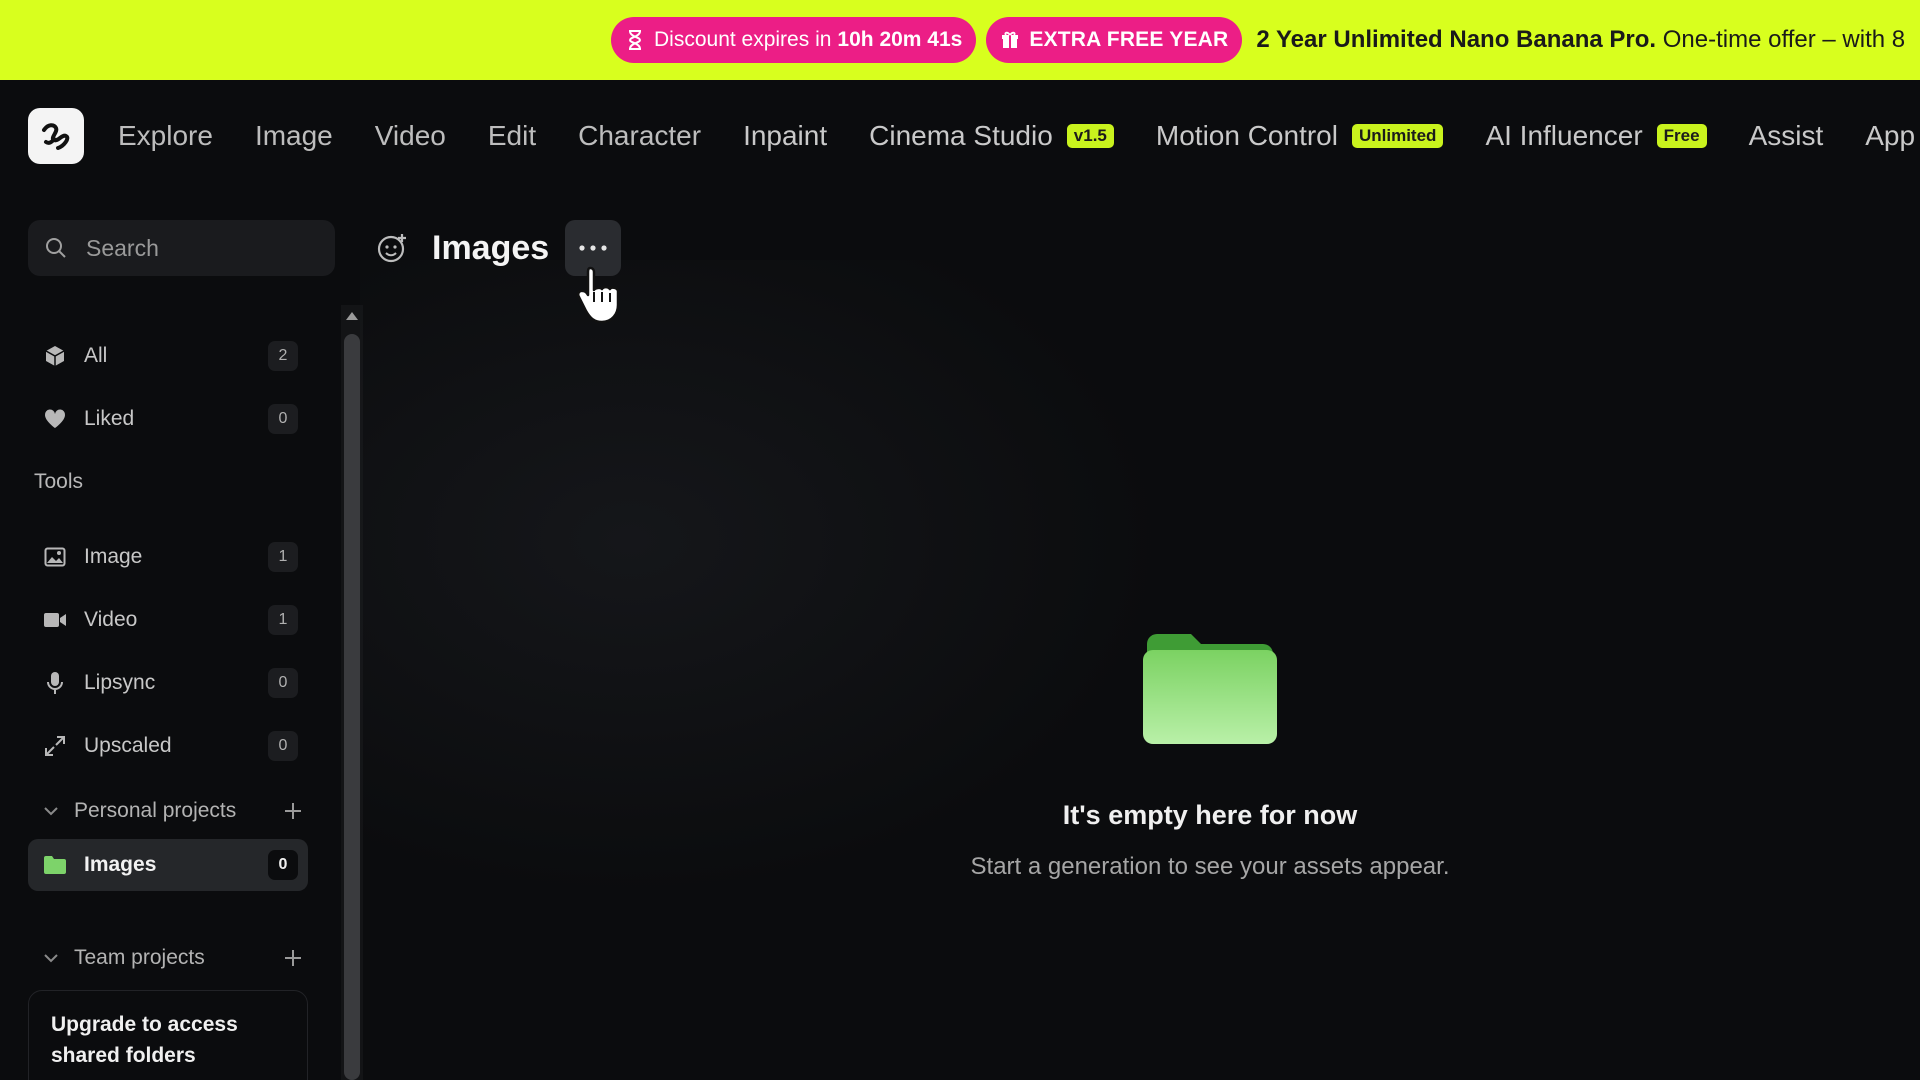 The width and height of the screenshot is (1920, 1080). I want to click on version-badge: v1.5, so click(1090, 136).